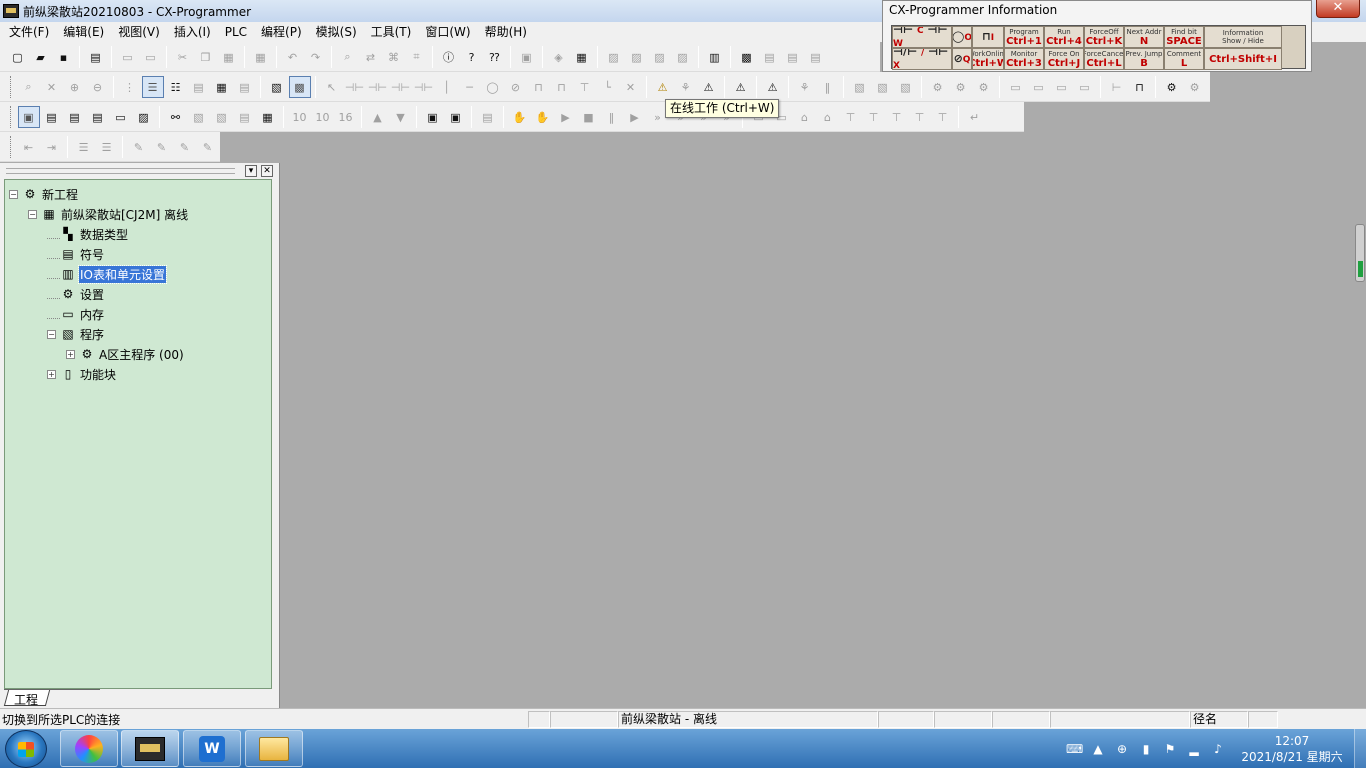 The image size is (1366, 768). I want to click on decimal-icon: 10, so click(323, 117).